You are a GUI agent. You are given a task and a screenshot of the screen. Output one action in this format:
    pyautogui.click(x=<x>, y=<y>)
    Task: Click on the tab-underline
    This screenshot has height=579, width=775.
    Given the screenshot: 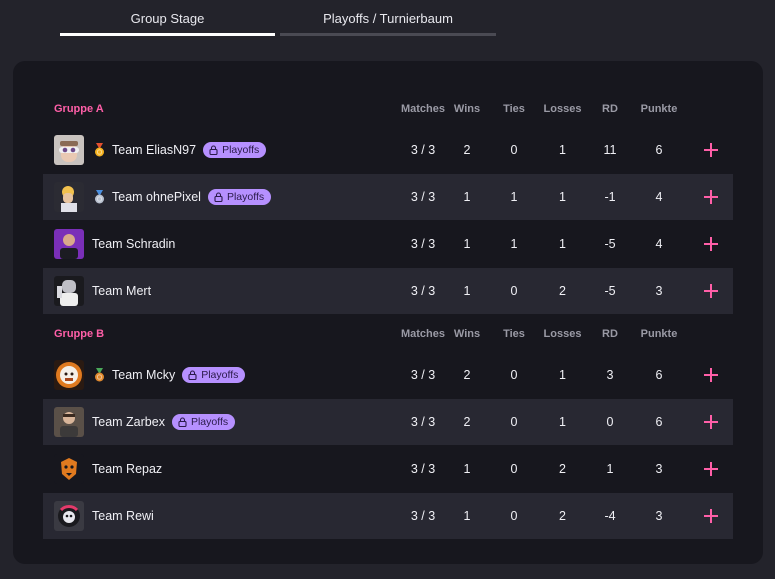 What is the action you would take?
    pyautogui.click(x=388, y=34)
    